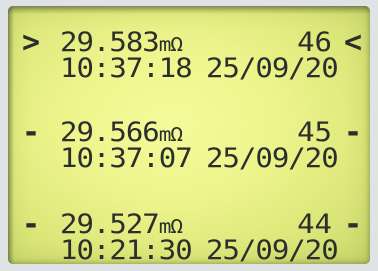 The image size is (378, 271). I want to click on selection-marker-right: <, so click(352, 42).